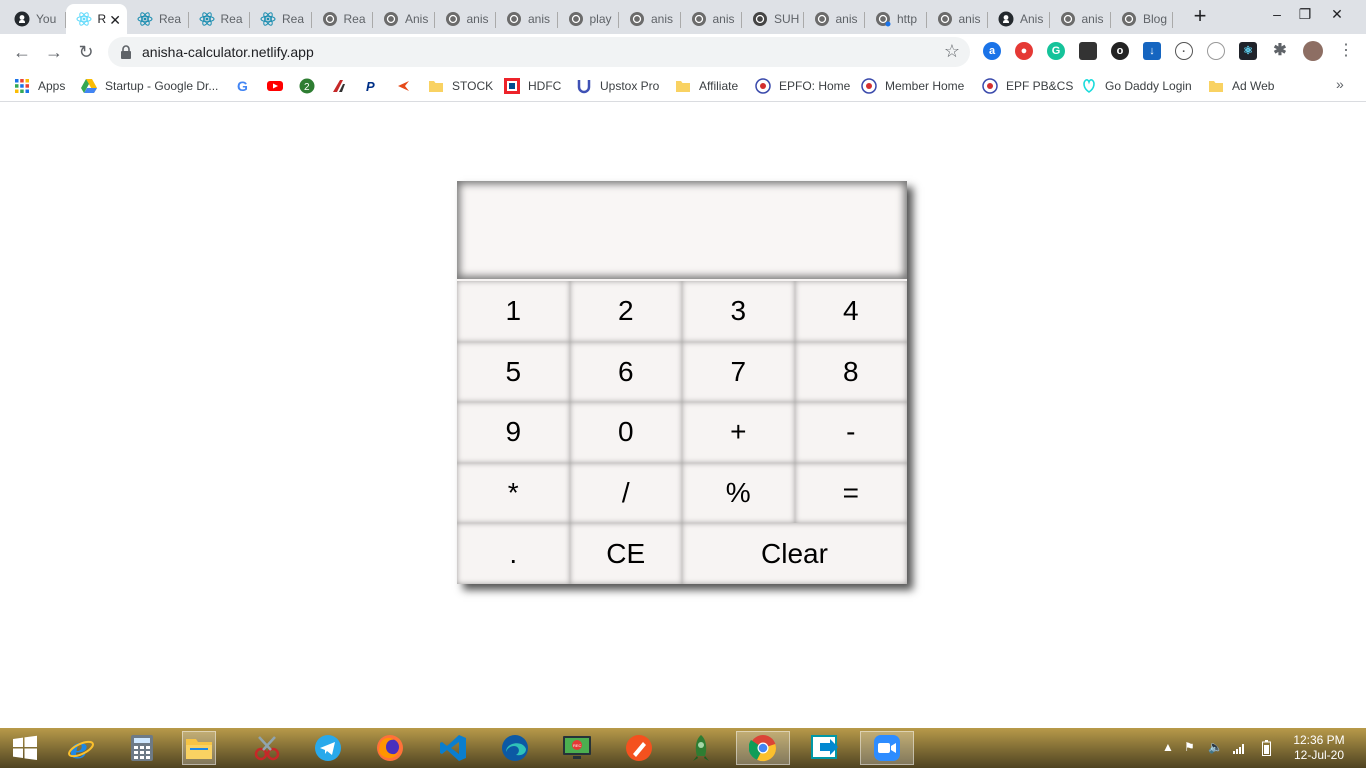 The image size is (1366, 768). I want to click on bookmark-apps: Apps, so click(39, 86).